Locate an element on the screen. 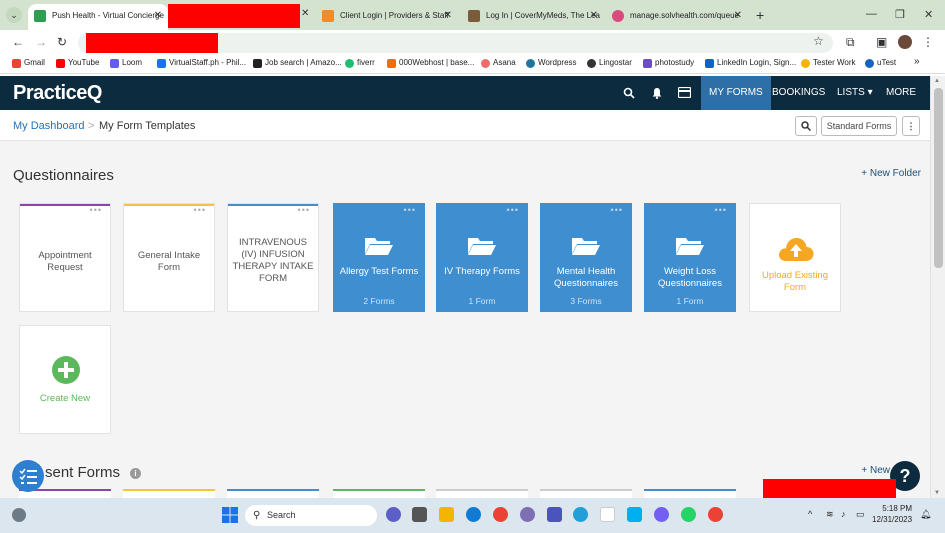  create-new-form-card: Create New is located at coordinates (65, 379).